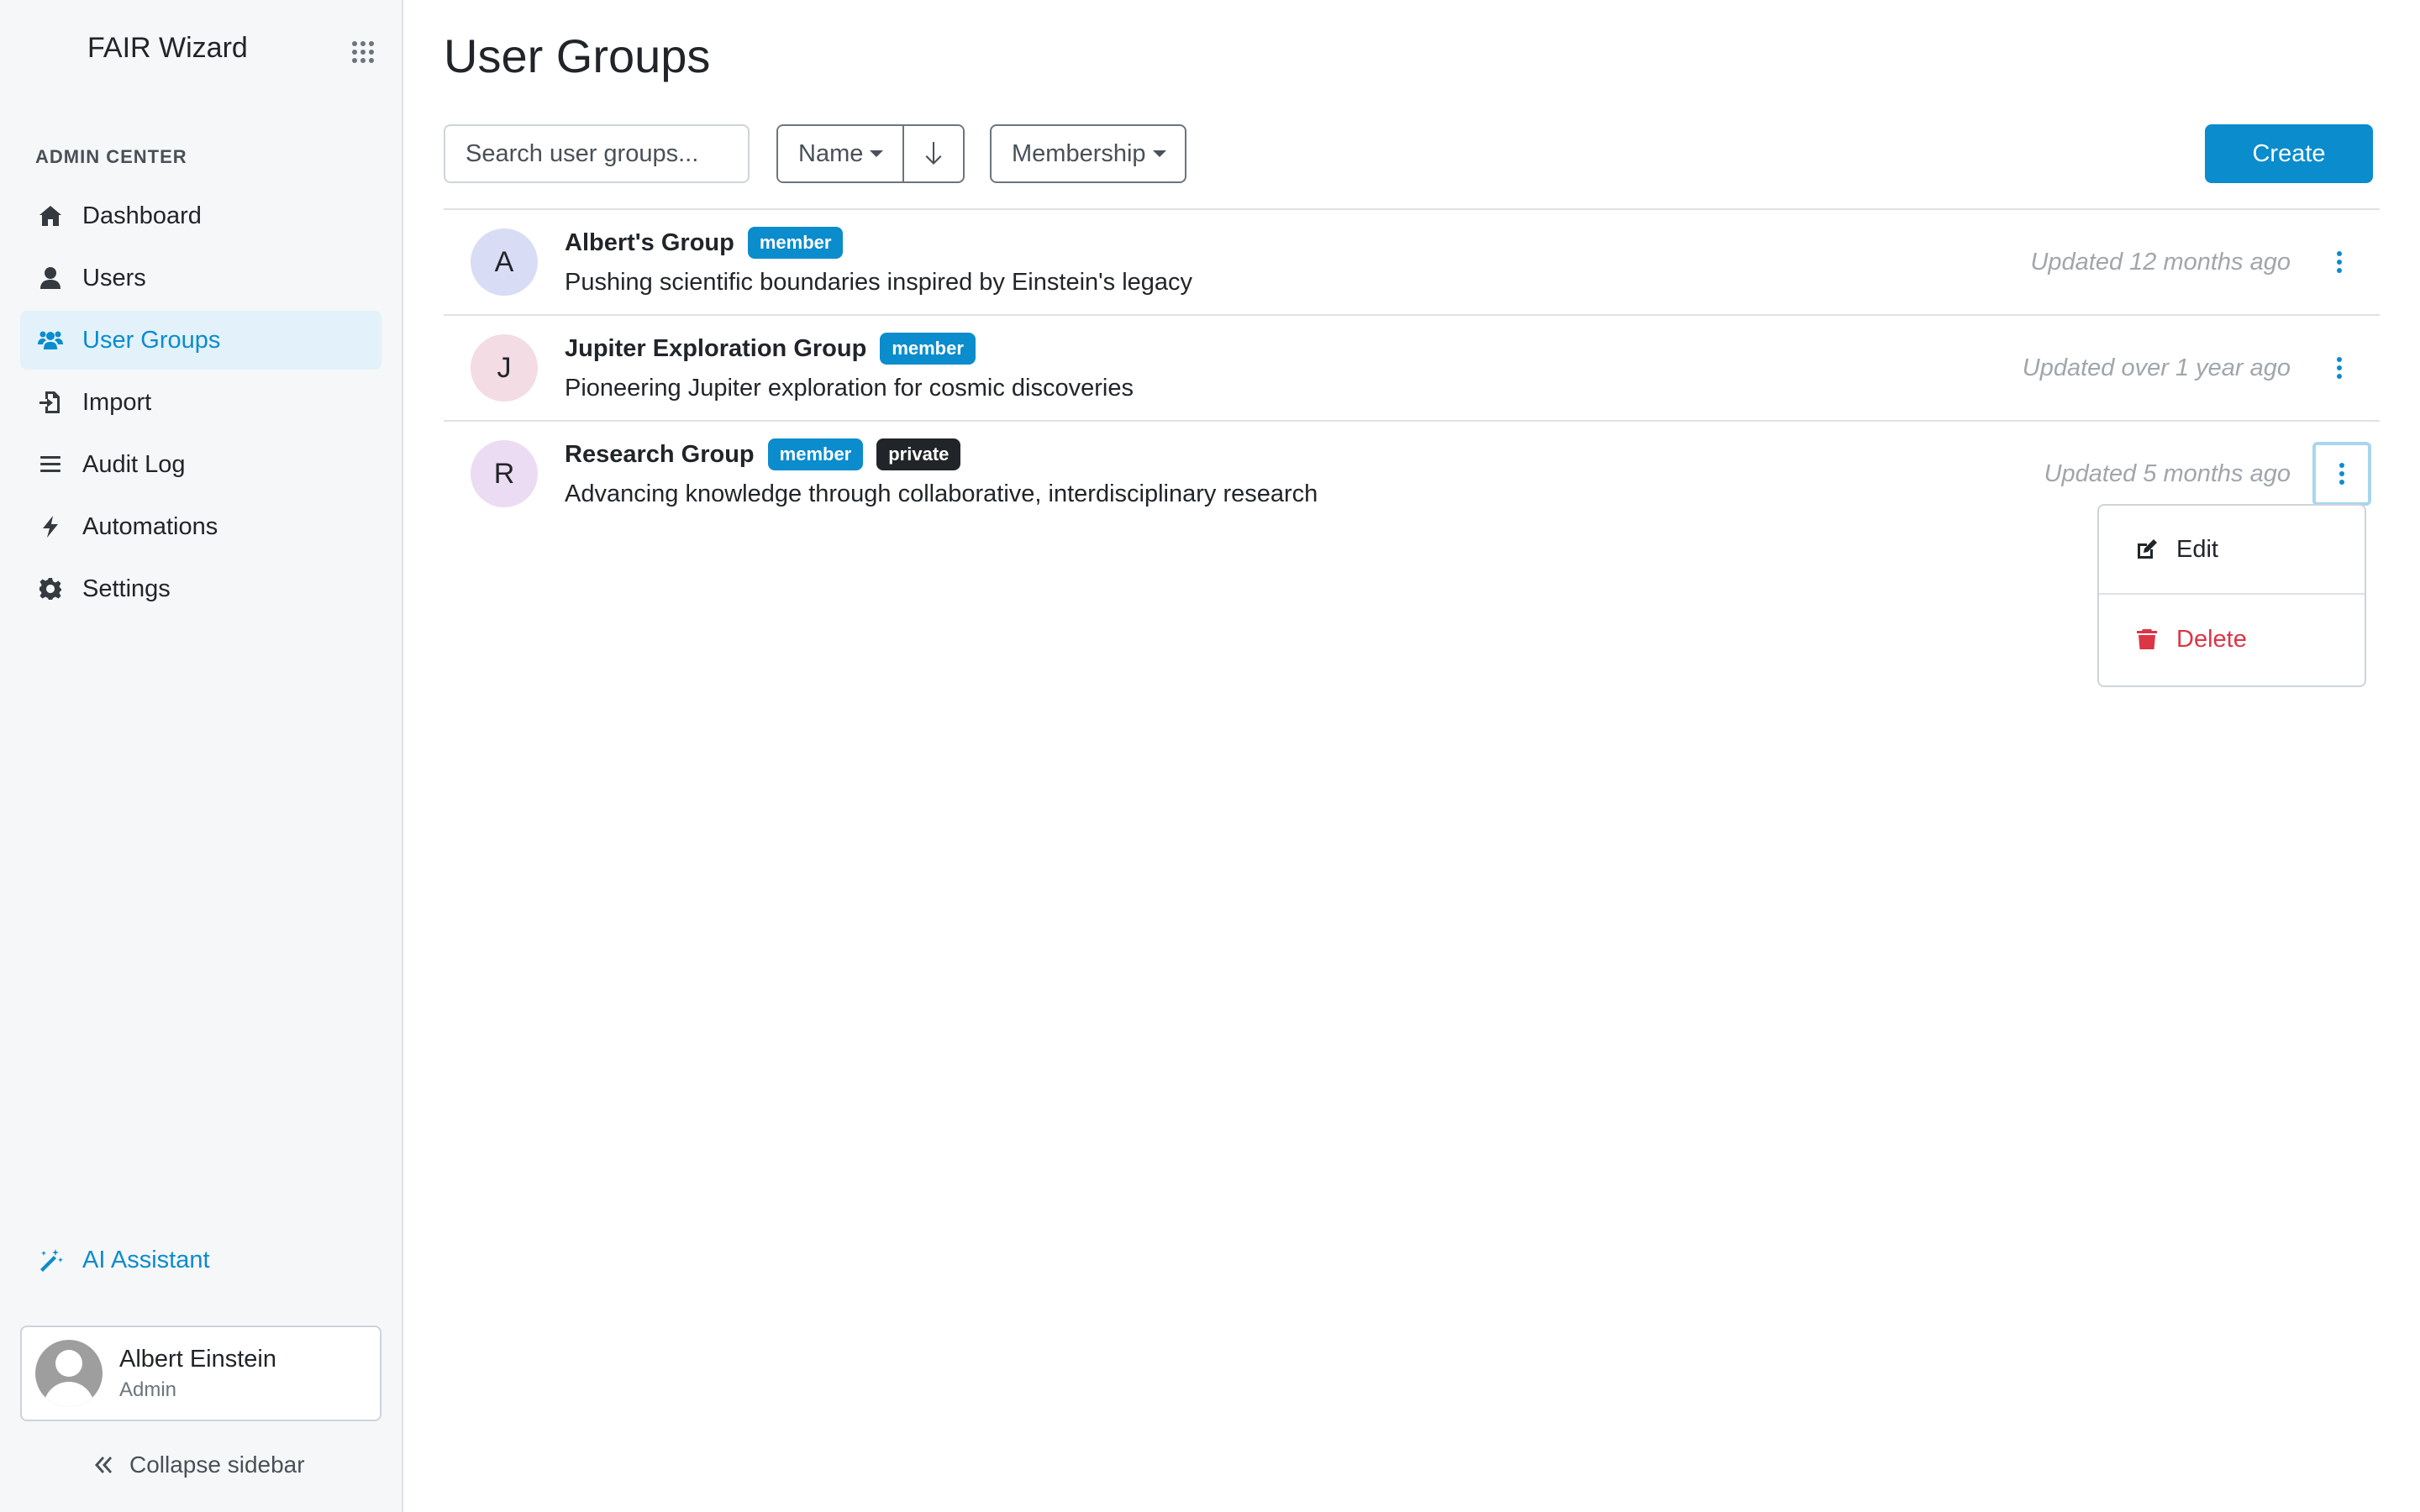  I want to click on group-updated-time: Updated over 1 year ago, so click(2156, 367).